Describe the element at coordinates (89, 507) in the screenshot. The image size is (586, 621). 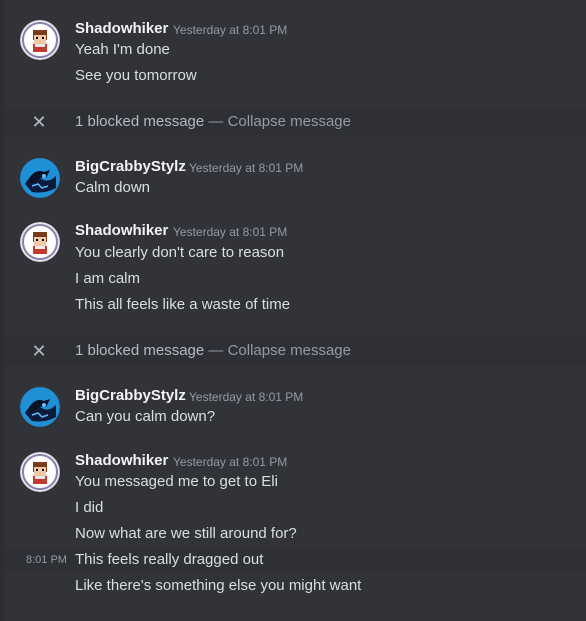
I see `message-text: I did` at that location.